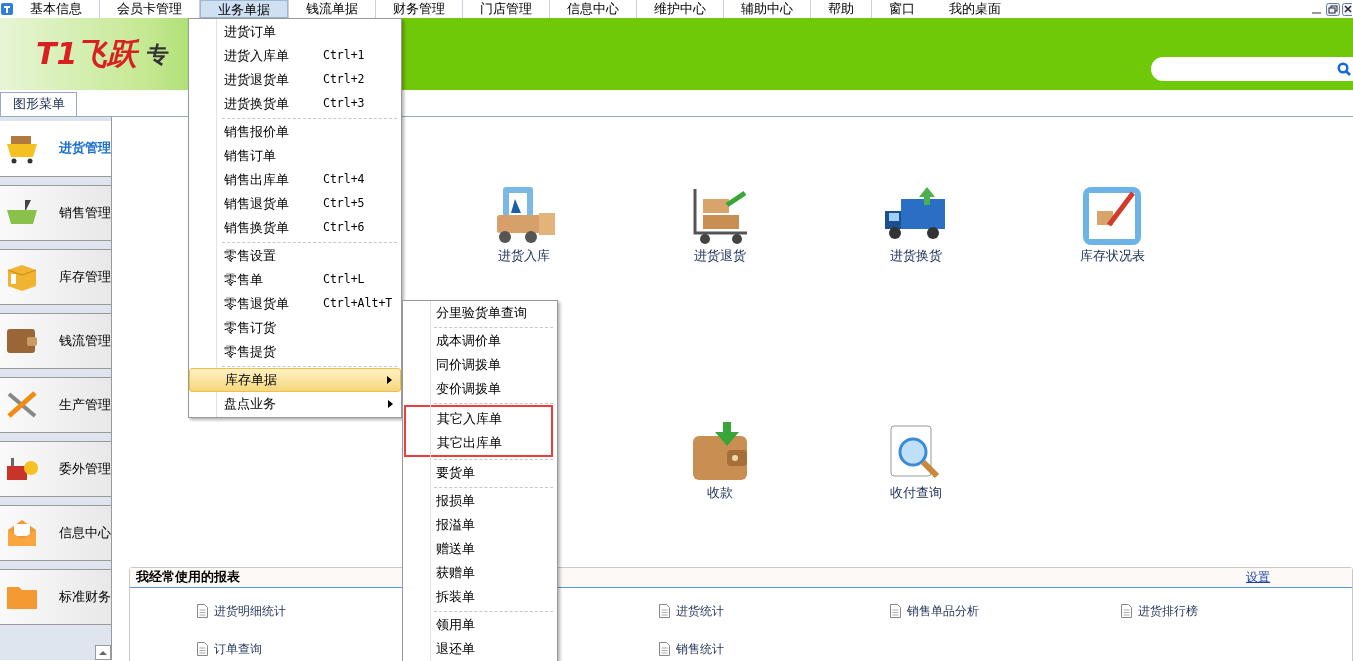 The width and height of the screenshot is (1353, 661). Describe the element at coordinates (55, 277) in the screenshot. I see `sidebar-item: 库存管理` at that location.